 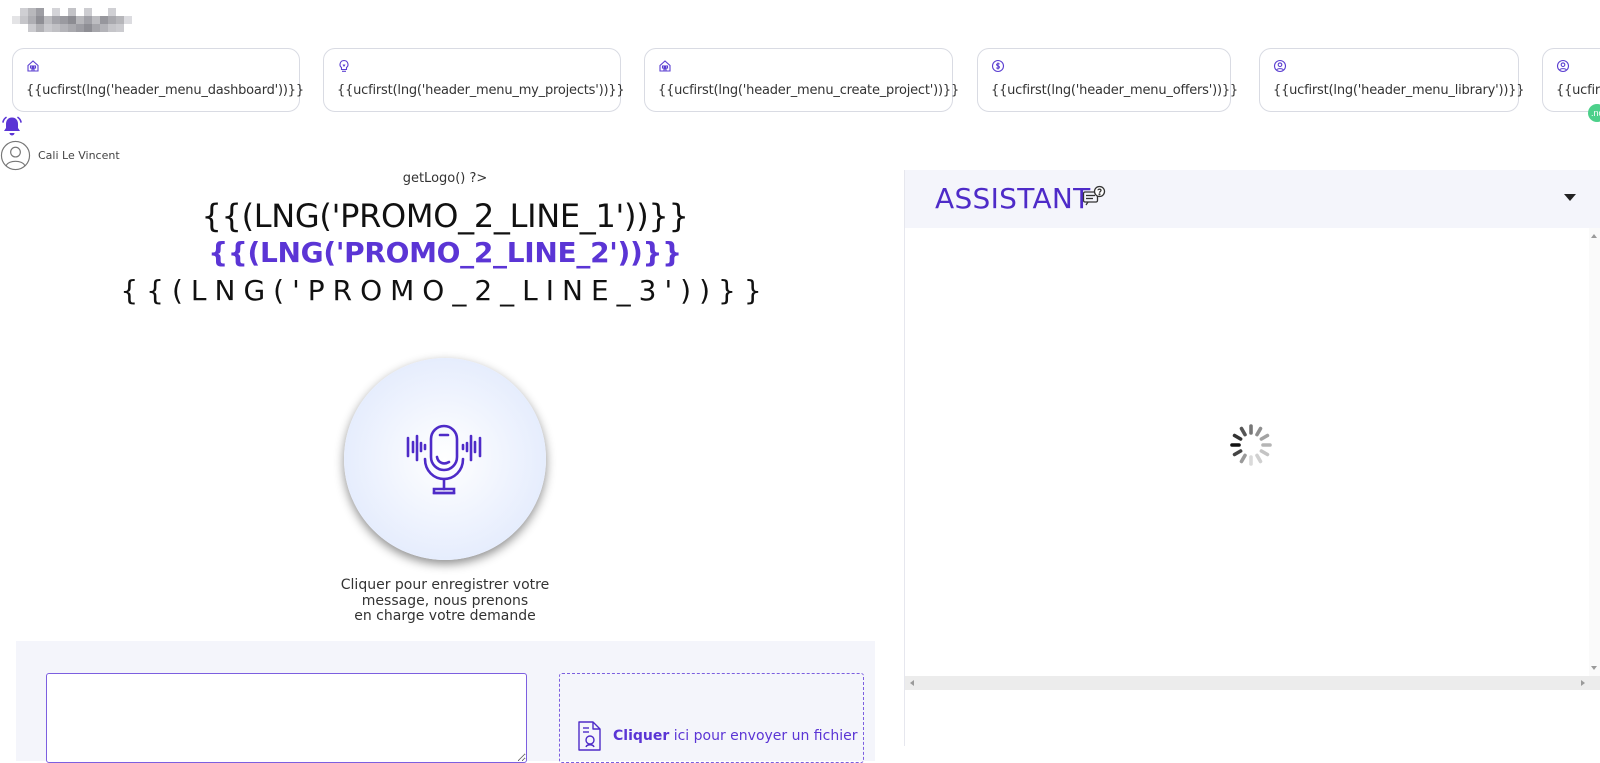 What do you see at coordinates (641, 736) in the screenshot?
I see `upload-link: Cliquer` at bounding box center [641, 736].